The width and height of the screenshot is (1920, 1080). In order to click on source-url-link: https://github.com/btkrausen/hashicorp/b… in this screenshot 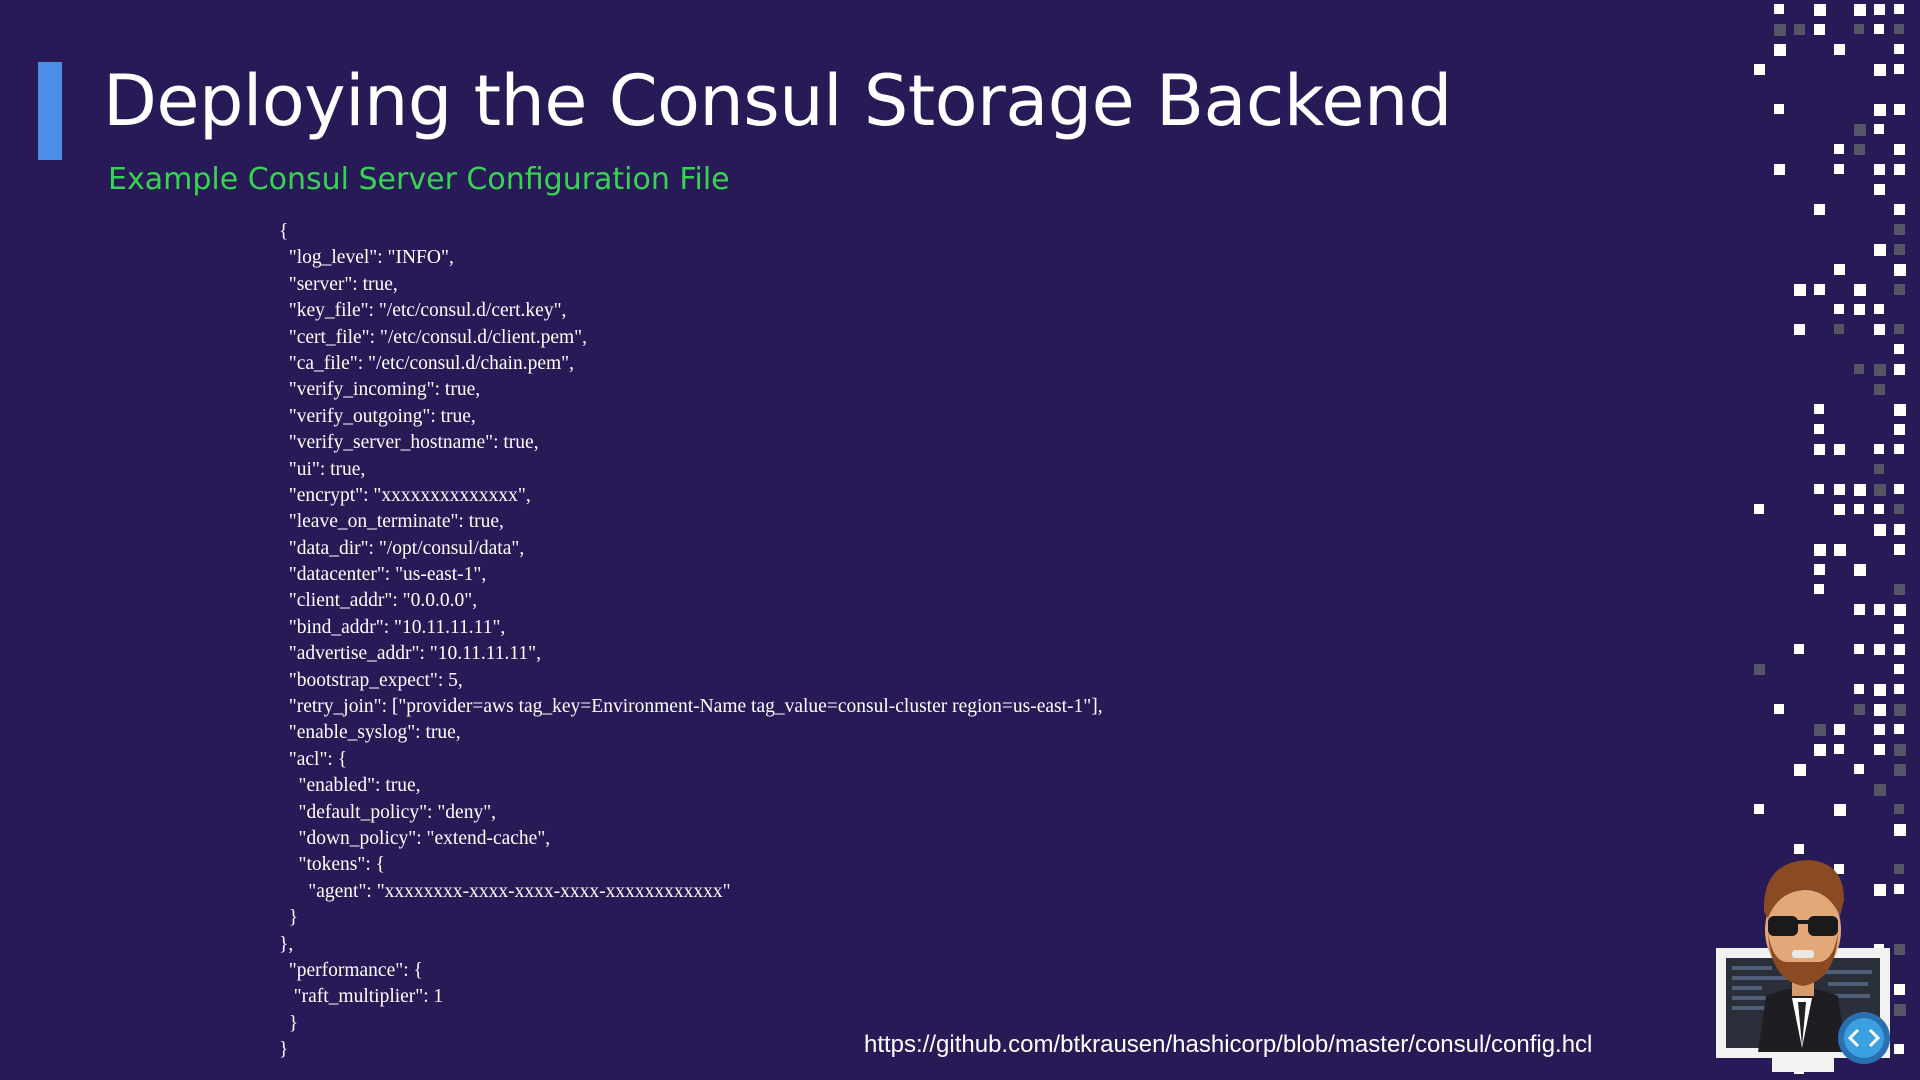, I will do `click(1228, 1045)`.